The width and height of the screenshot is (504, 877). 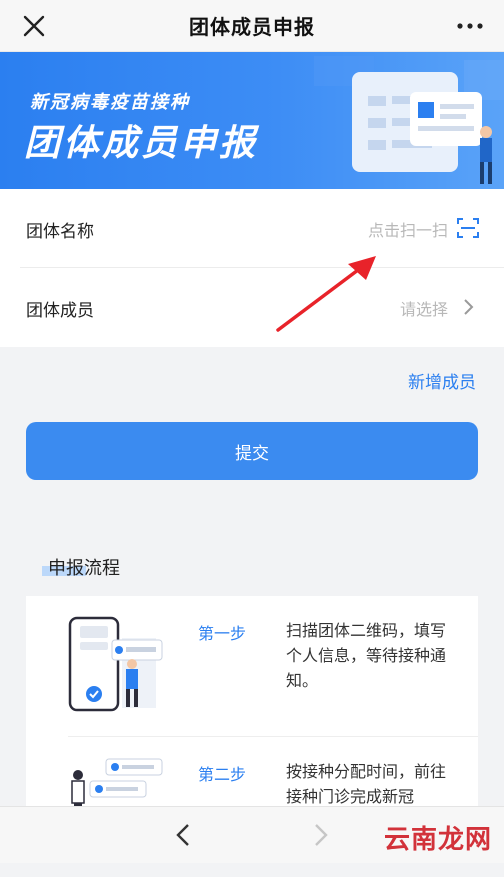 What do you see at coordinates (84, 568) in the screenshot?
I see `process-title-text: 申报流程` at bounding box center [84, 568].